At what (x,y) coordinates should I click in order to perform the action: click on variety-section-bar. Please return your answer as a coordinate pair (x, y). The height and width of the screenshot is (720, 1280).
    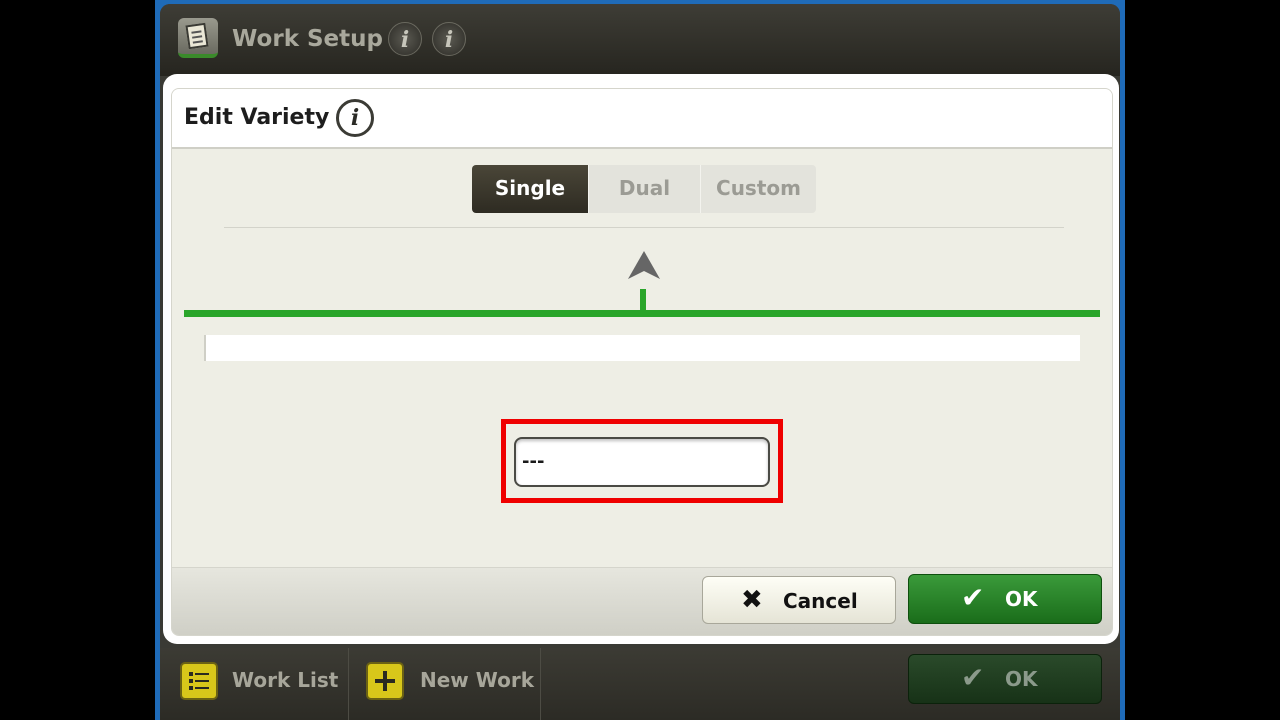
    Looking at the image, I should click on (642, 348).